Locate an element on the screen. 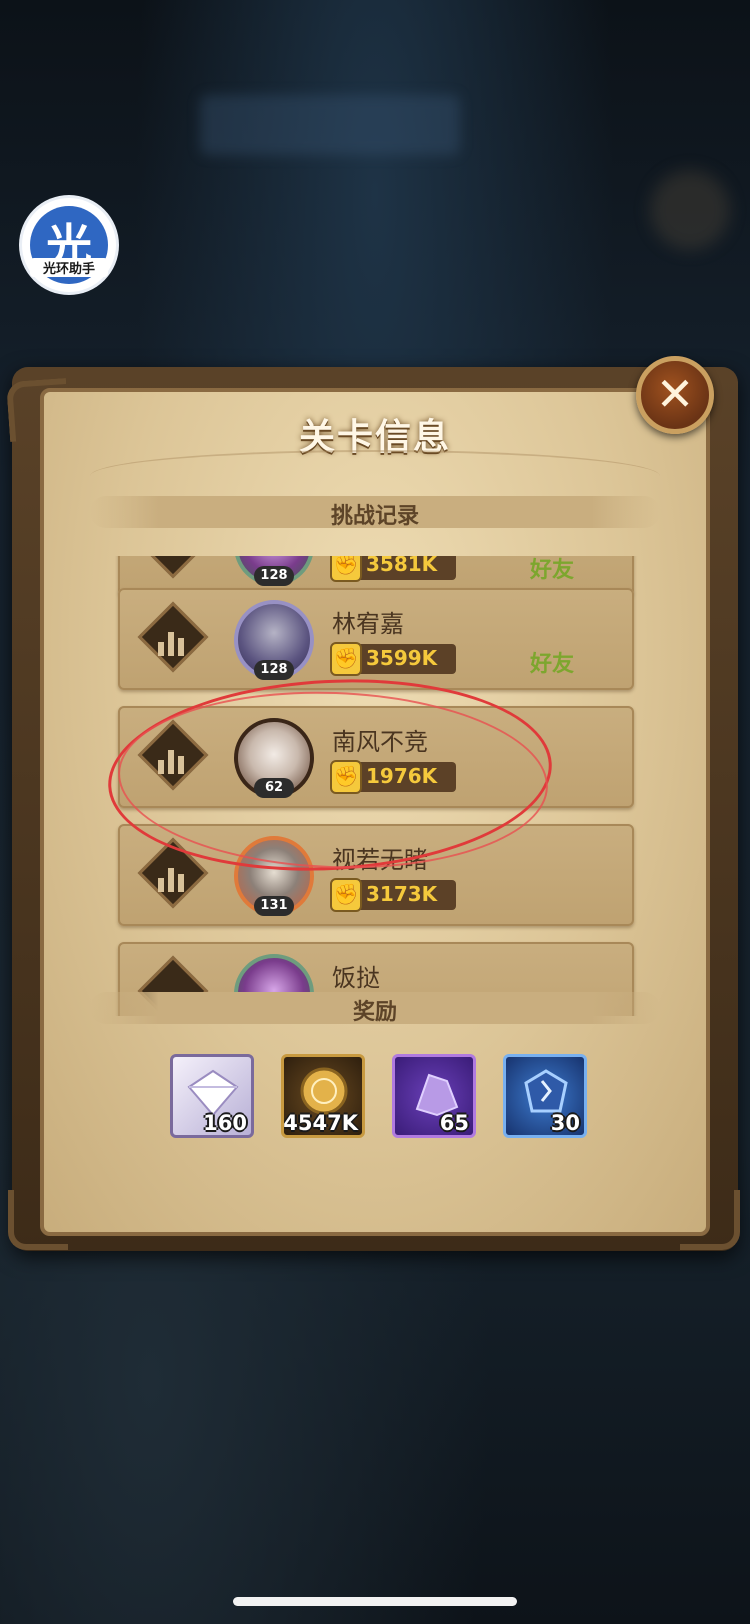 Image resolution: width=750 pixels, height=1624 pixels. power-value: 3581K is located at coordinates (402, 566).